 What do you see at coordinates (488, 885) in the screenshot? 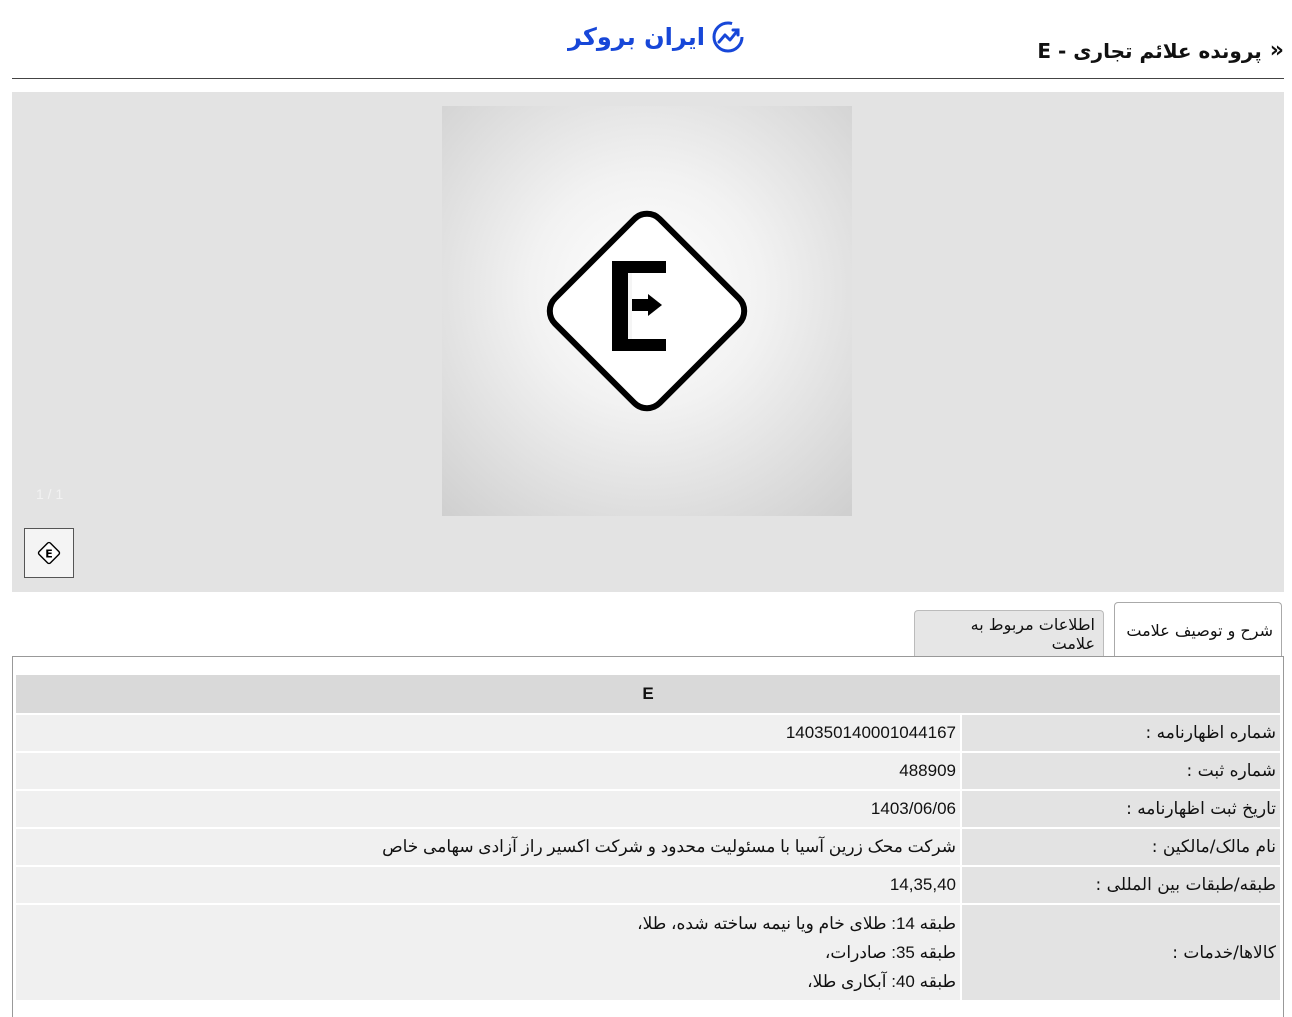
I see `row-value: 14,35,40` at bounding box center [488, 885].